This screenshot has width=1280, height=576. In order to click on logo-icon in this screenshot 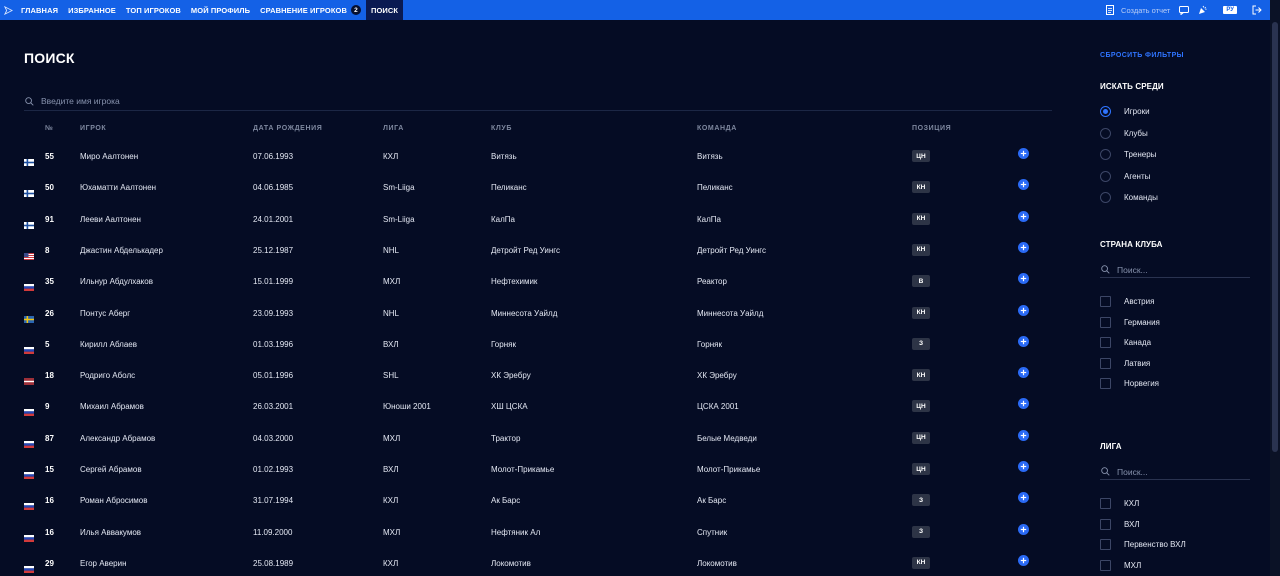, I will do `click(8, 10)`.